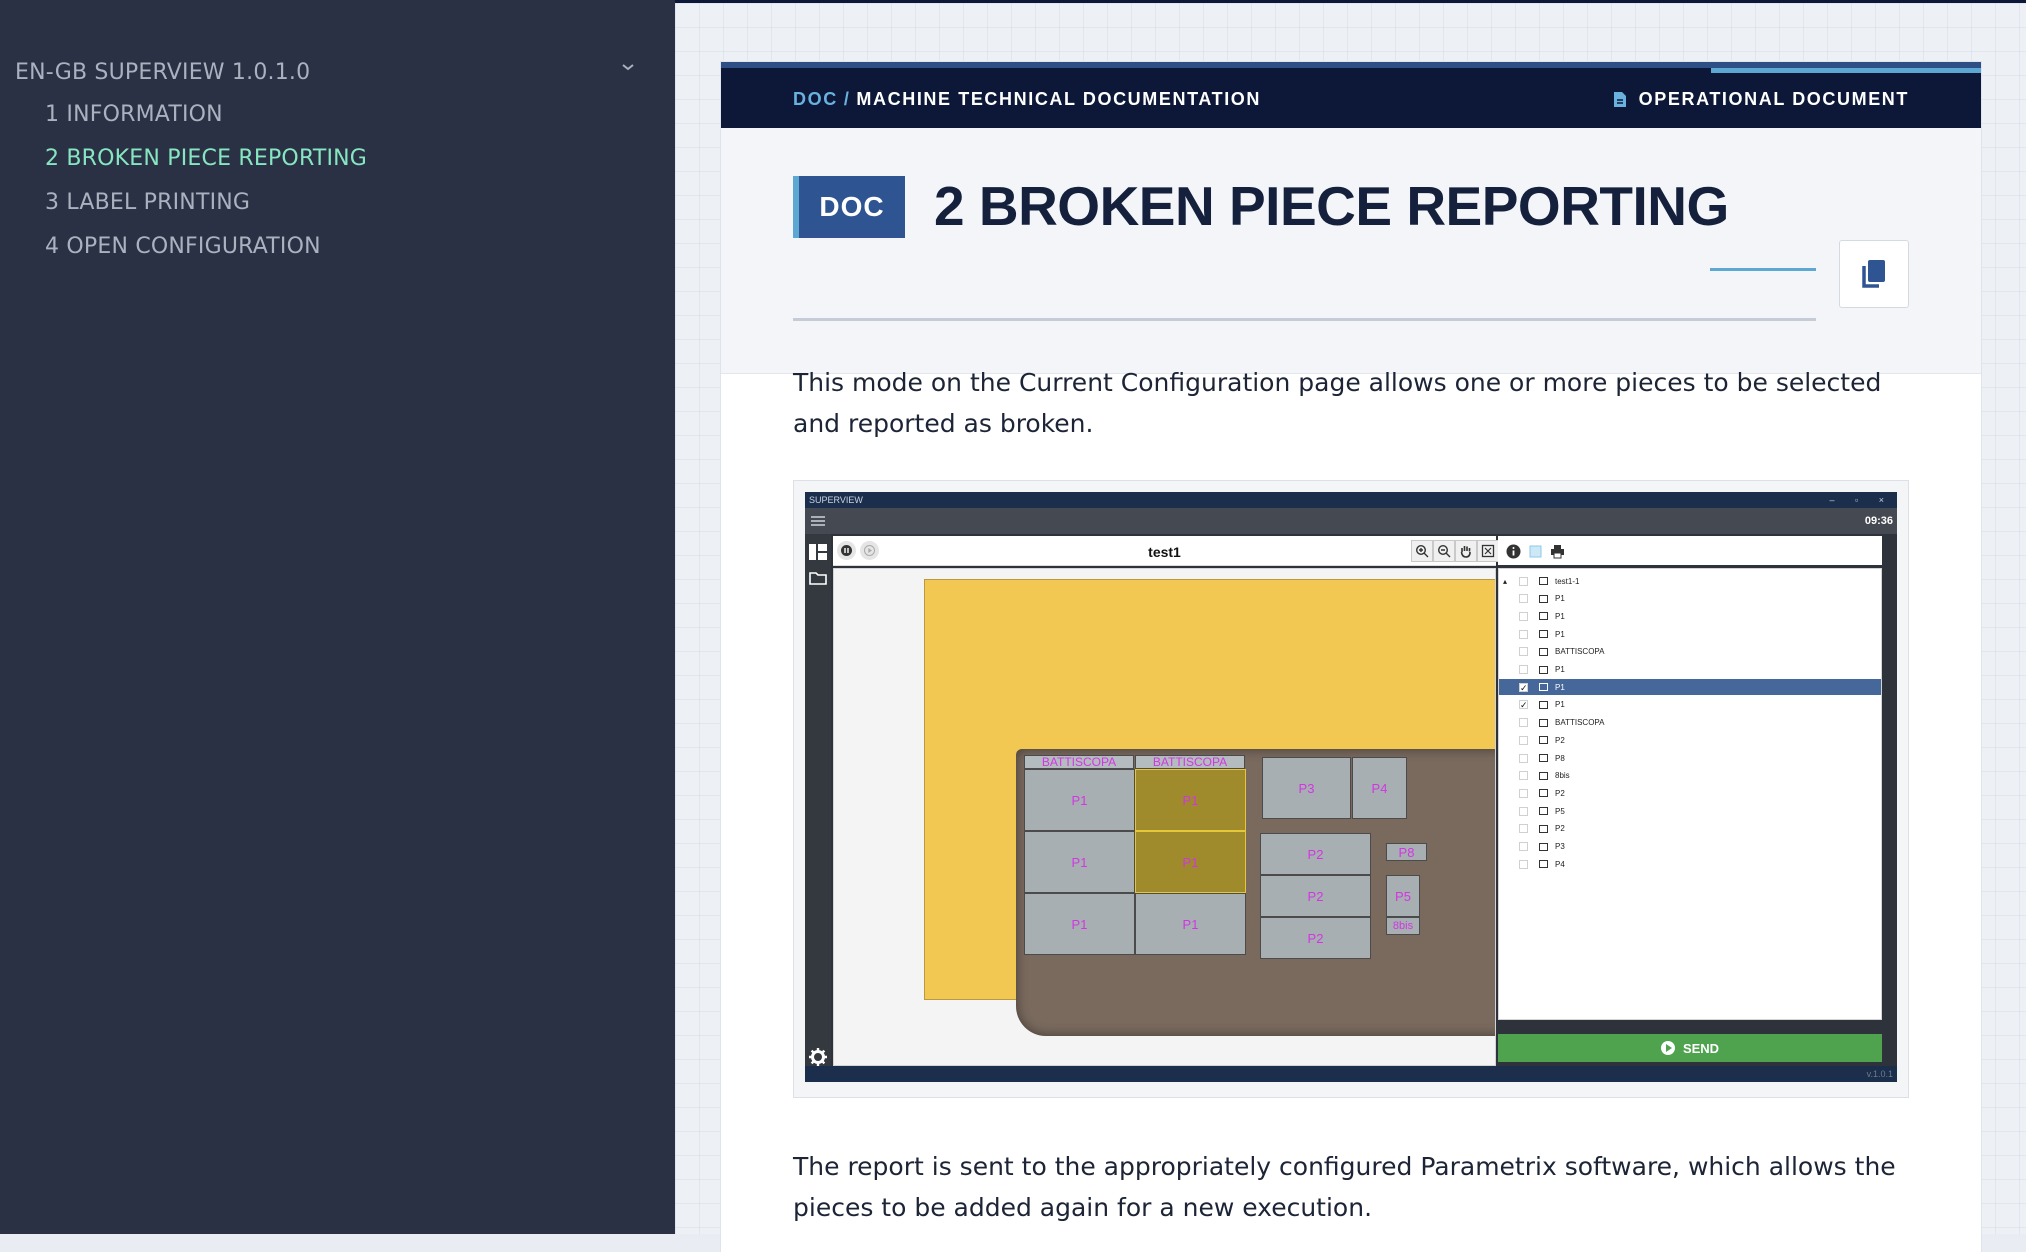 The height and width of the screenshot is (1252, 2026). I want to click on send-button: SEND, so click(1690, 1048).